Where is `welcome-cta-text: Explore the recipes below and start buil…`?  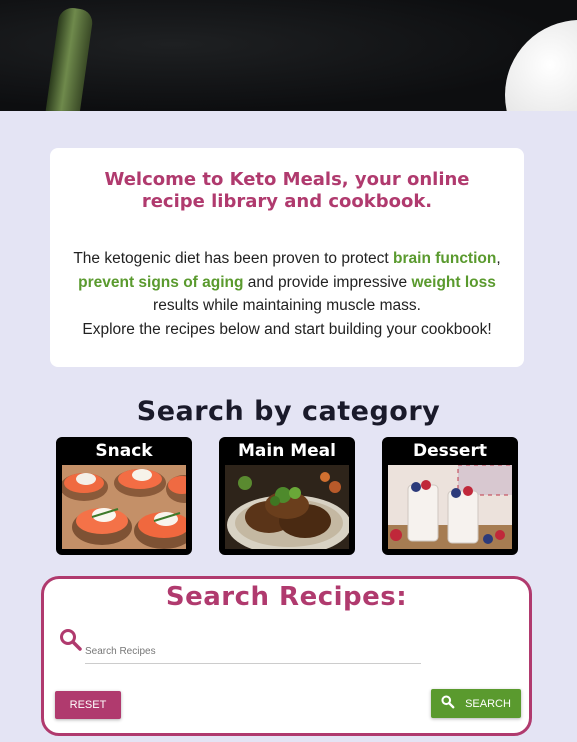 welcome-cta-text: Explore the recipes below and start buil… is located at coordinates (287, 329).